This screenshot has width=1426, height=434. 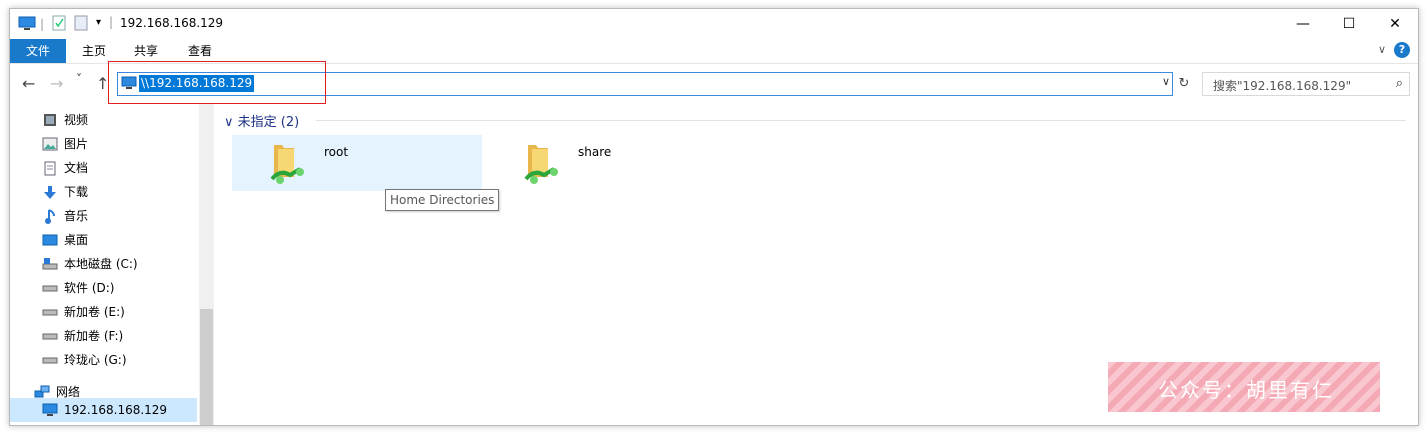 I want to click on maximize-button: ☐, so click(x=1349, y=24).